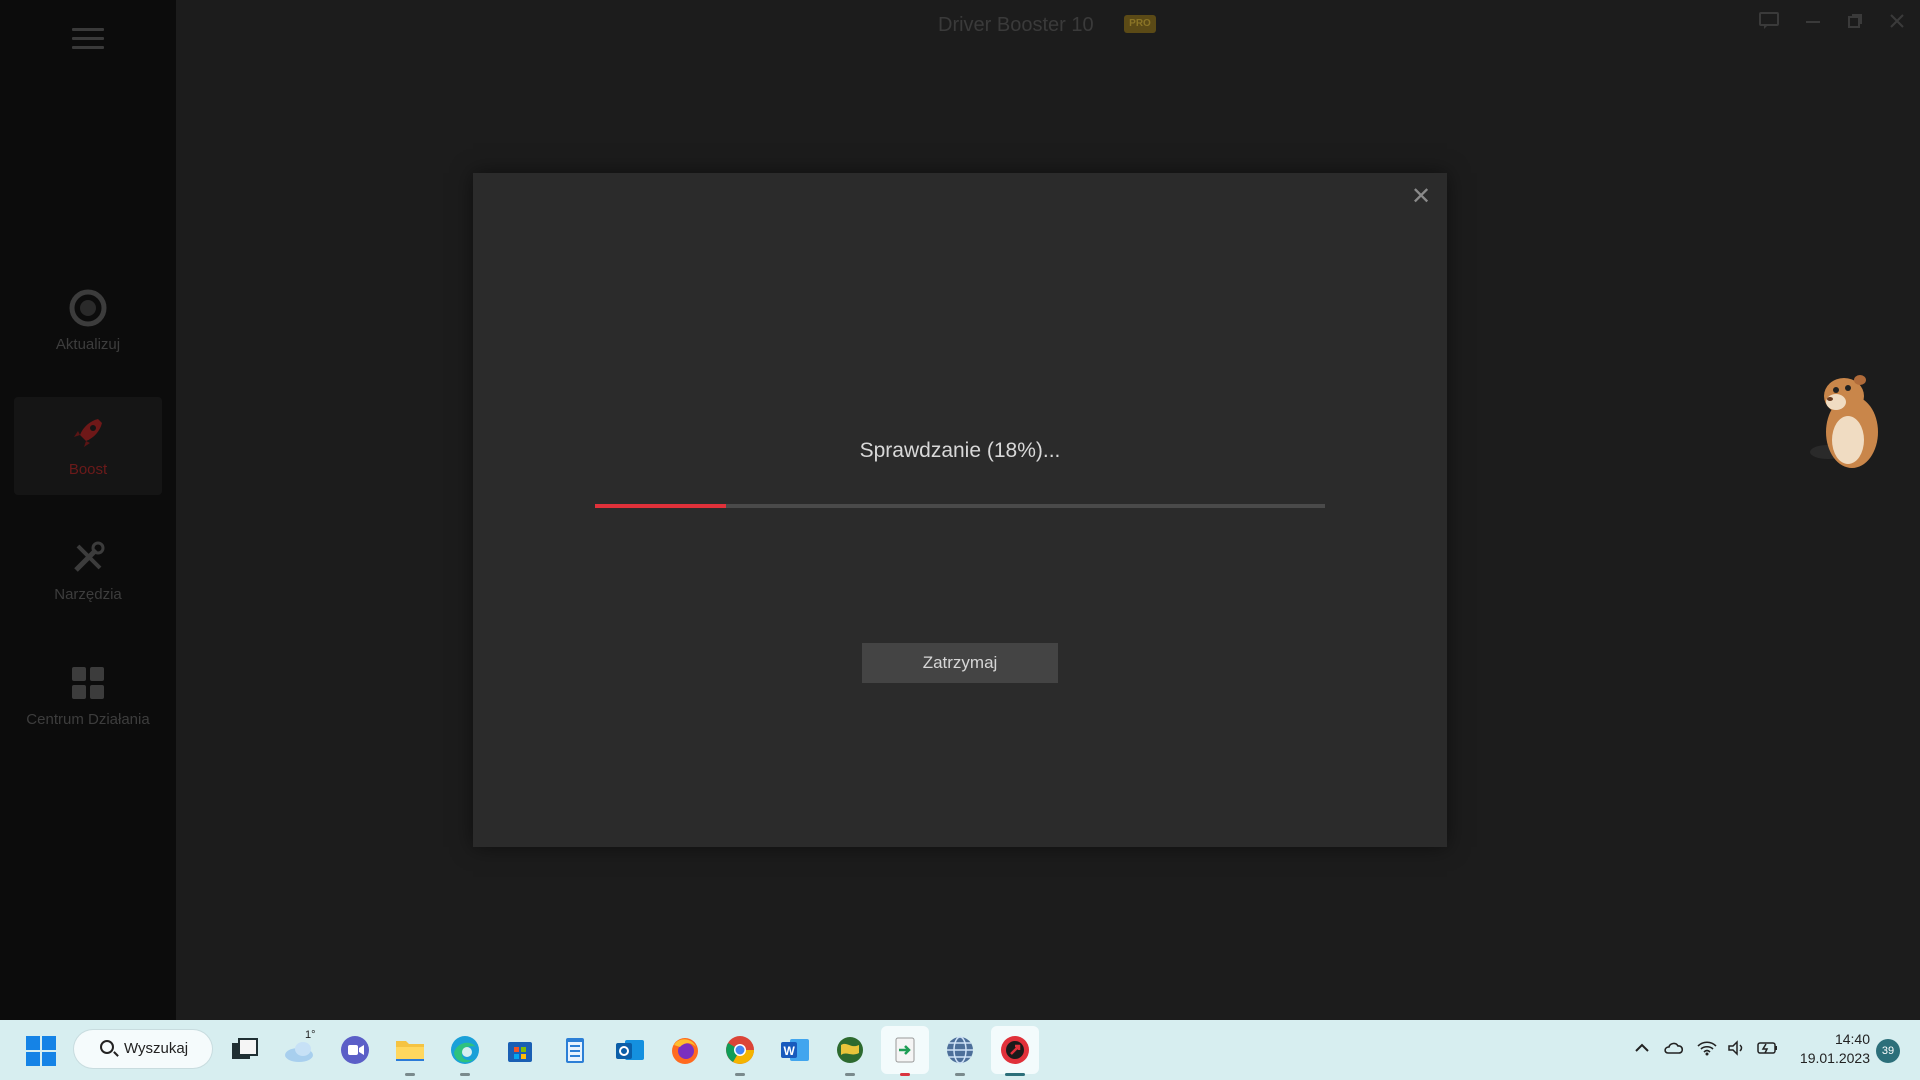 This screenshot has height=1080, width=1920. What do you see at coordinates (88, 308) in the screenshot?
I see `update-ring-icon` at bounding box center [88, 308].